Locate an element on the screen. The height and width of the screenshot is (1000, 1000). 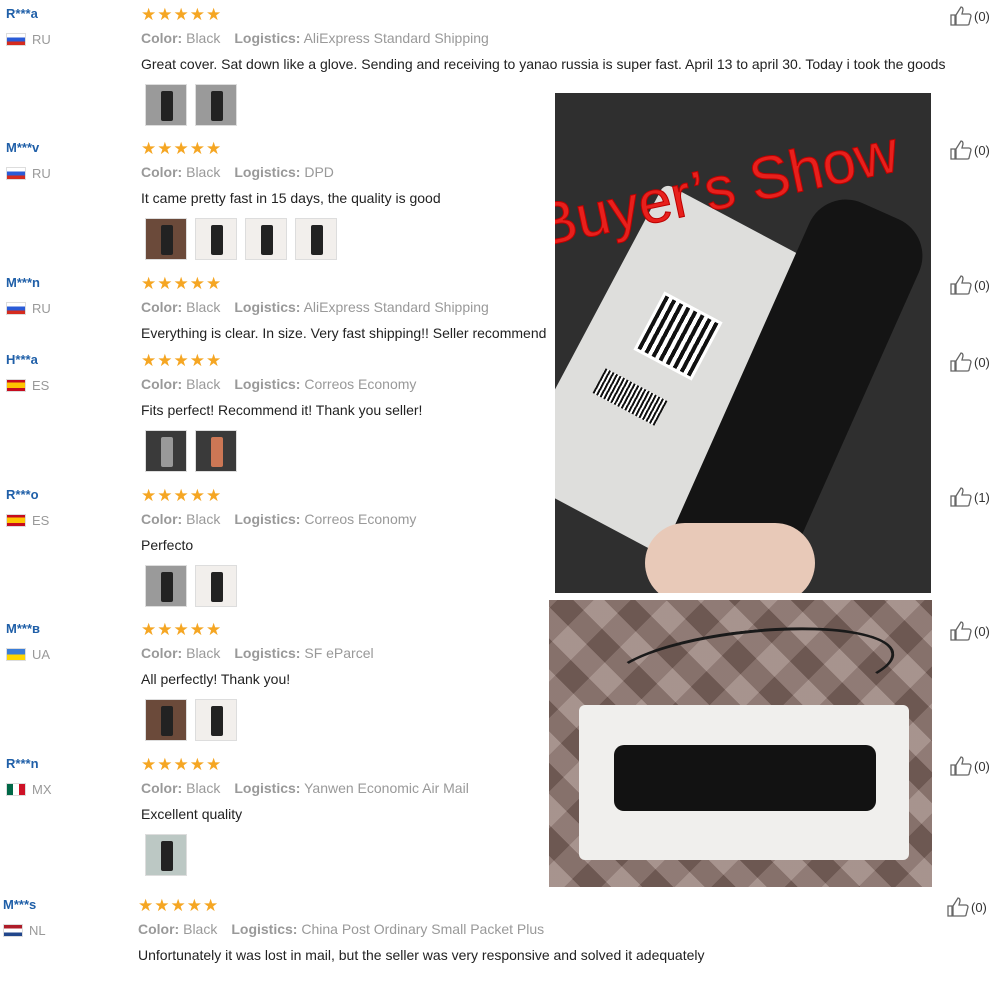
reviewer-name: M***в is located at coordinates (23, 628).